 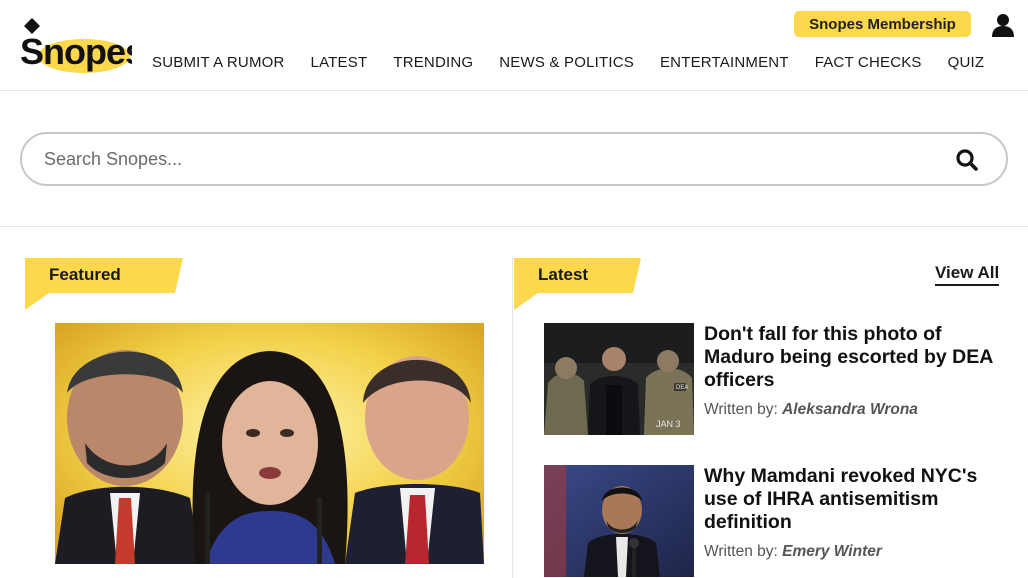 I want to click on search-box, so click(x=514, y=159).